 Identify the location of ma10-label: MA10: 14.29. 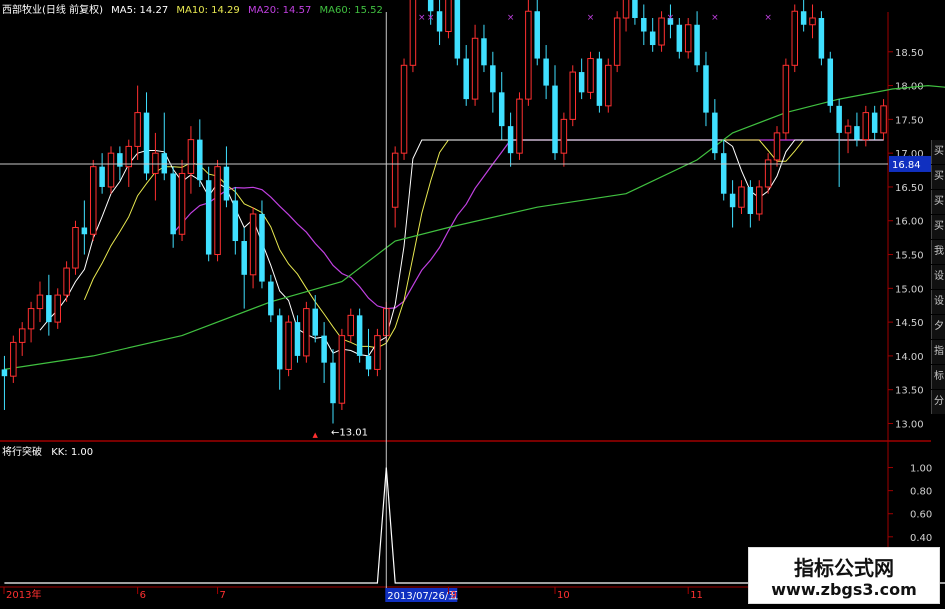
(208, 10).